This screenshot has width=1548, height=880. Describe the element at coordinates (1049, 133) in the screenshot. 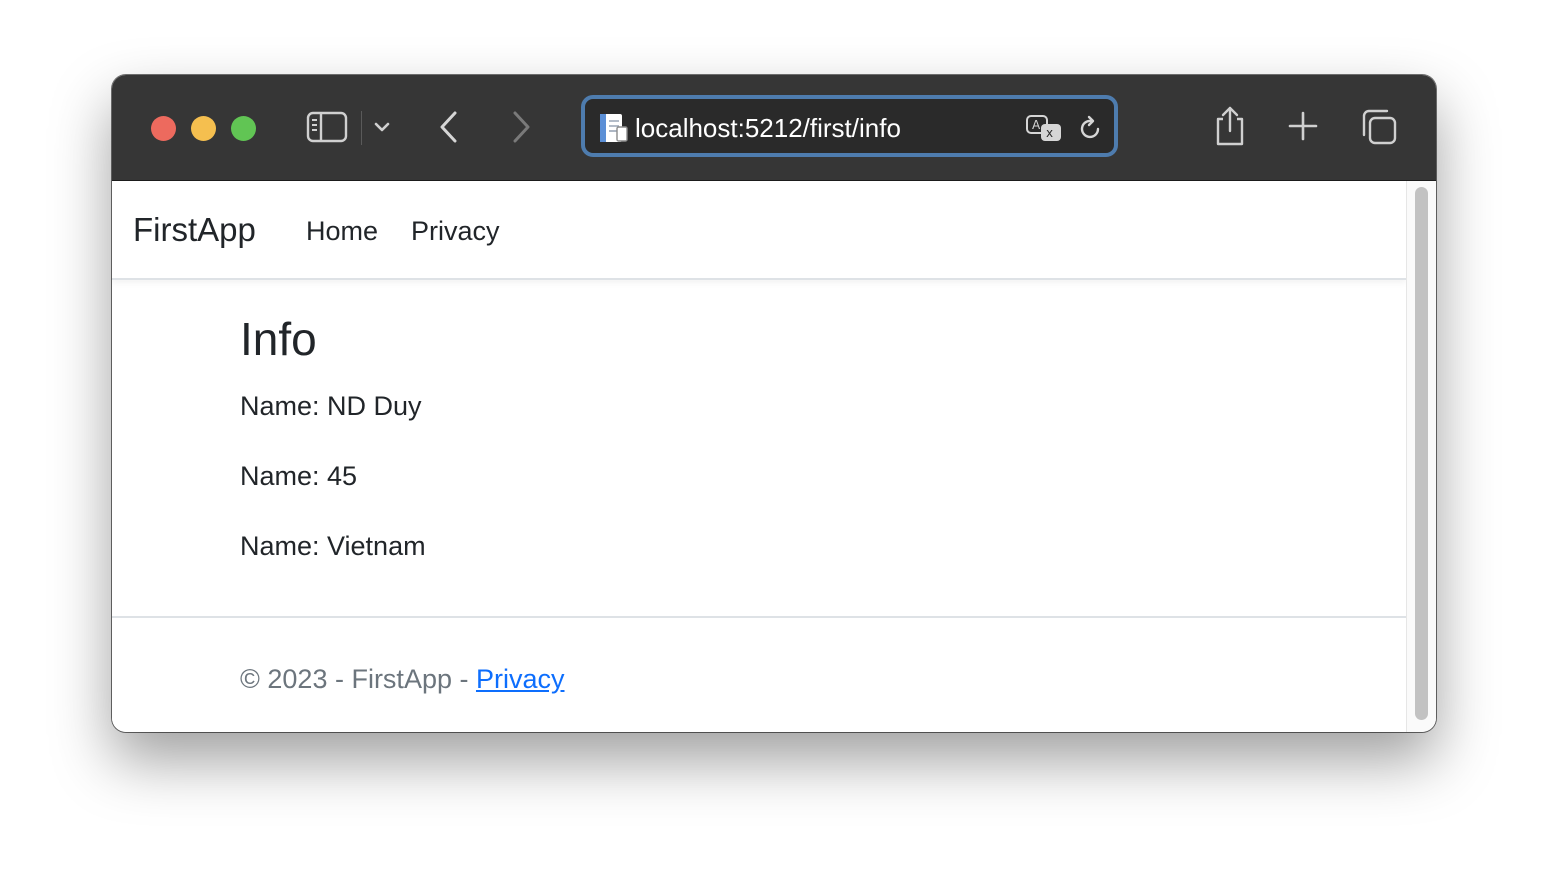

I see `svg-text: x` at that location.